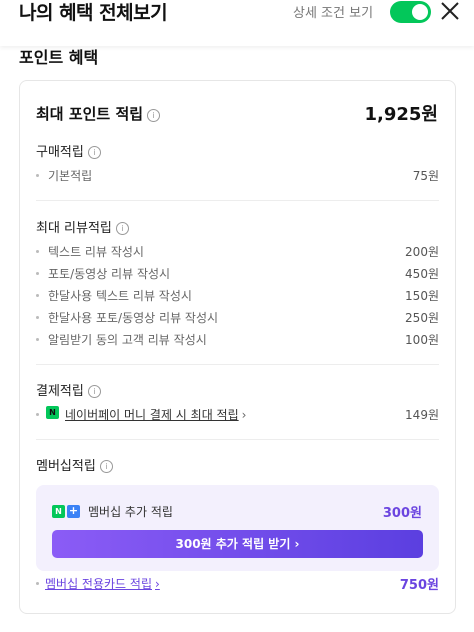 This screenshot has height=632, width=474. What do you see at coordinates (133, 318) in the screenshot?
I see `item-label: 한달사용 포토/동영상 리뷰 작성시` at bounding box center [133, 318].